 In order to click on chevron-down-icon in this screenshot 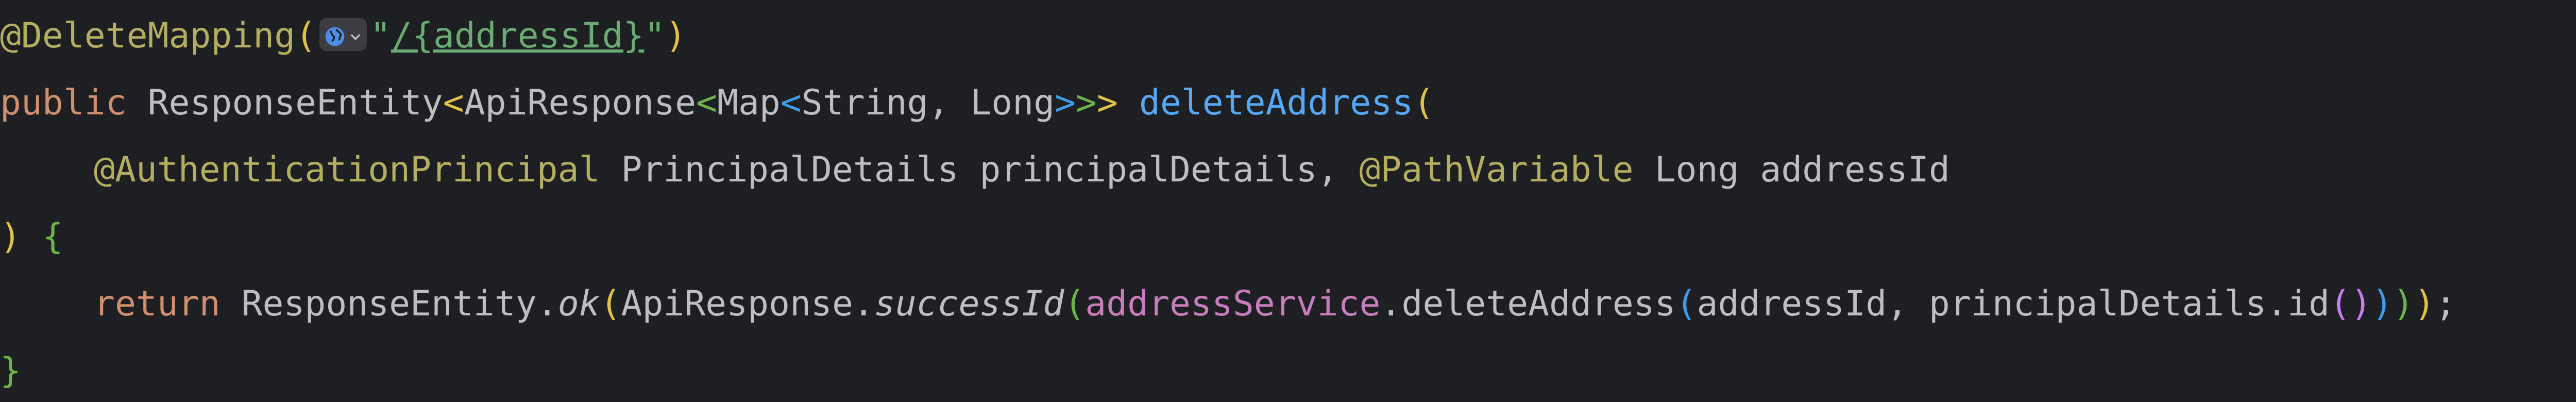, I will do `click(355, 37)`.